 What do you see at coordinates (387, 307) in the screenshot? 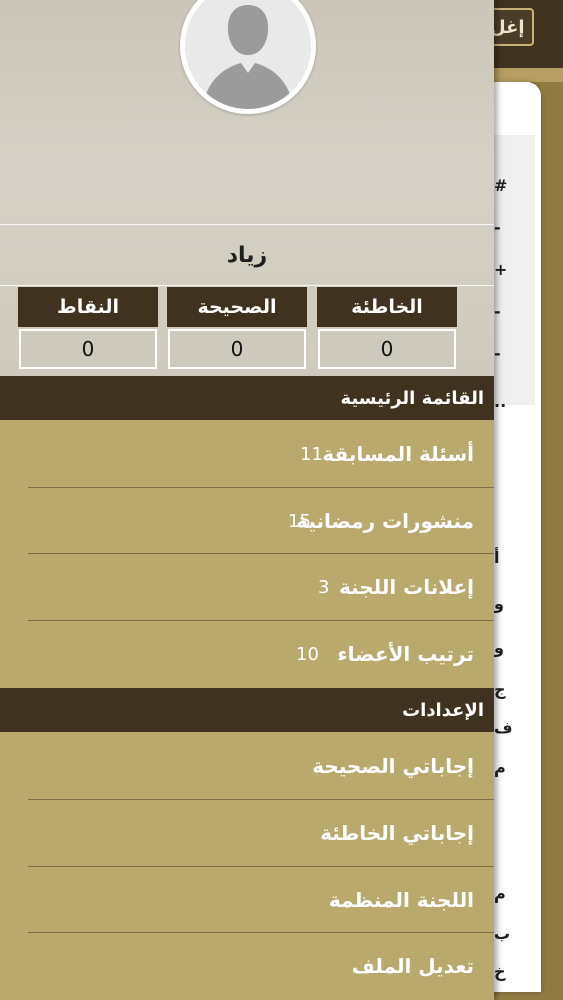
I see `stat-wrong-label: الخاطئة` at bounding box center [387, 307].